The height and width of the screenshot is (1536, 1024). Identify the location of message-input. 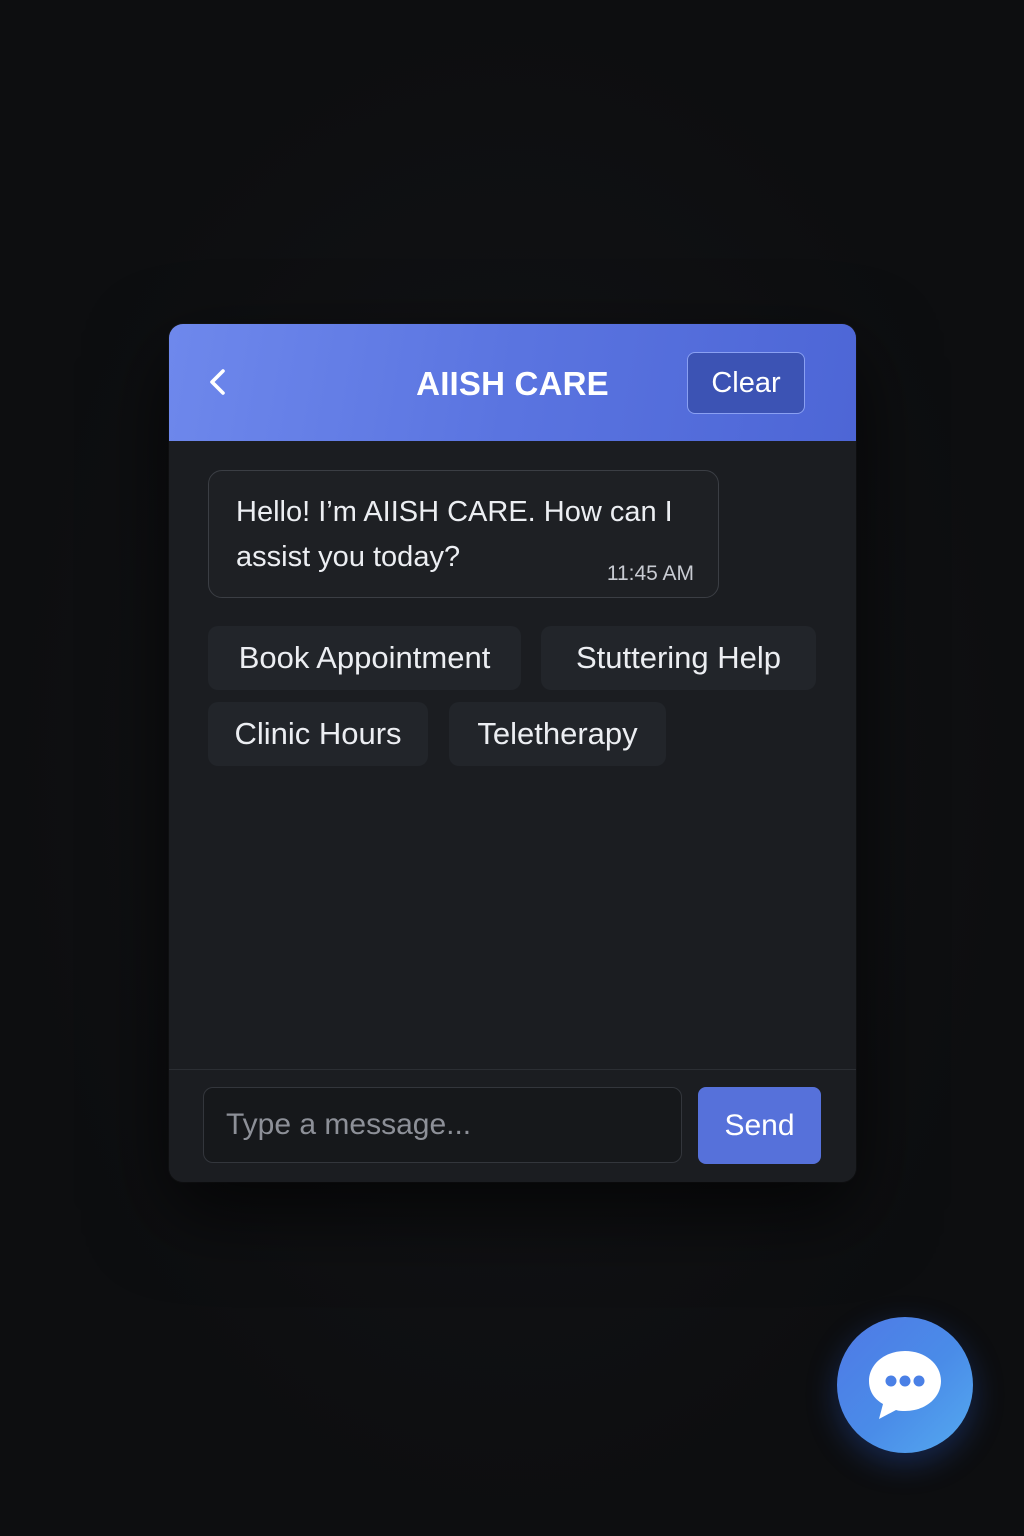
(442, 1125).